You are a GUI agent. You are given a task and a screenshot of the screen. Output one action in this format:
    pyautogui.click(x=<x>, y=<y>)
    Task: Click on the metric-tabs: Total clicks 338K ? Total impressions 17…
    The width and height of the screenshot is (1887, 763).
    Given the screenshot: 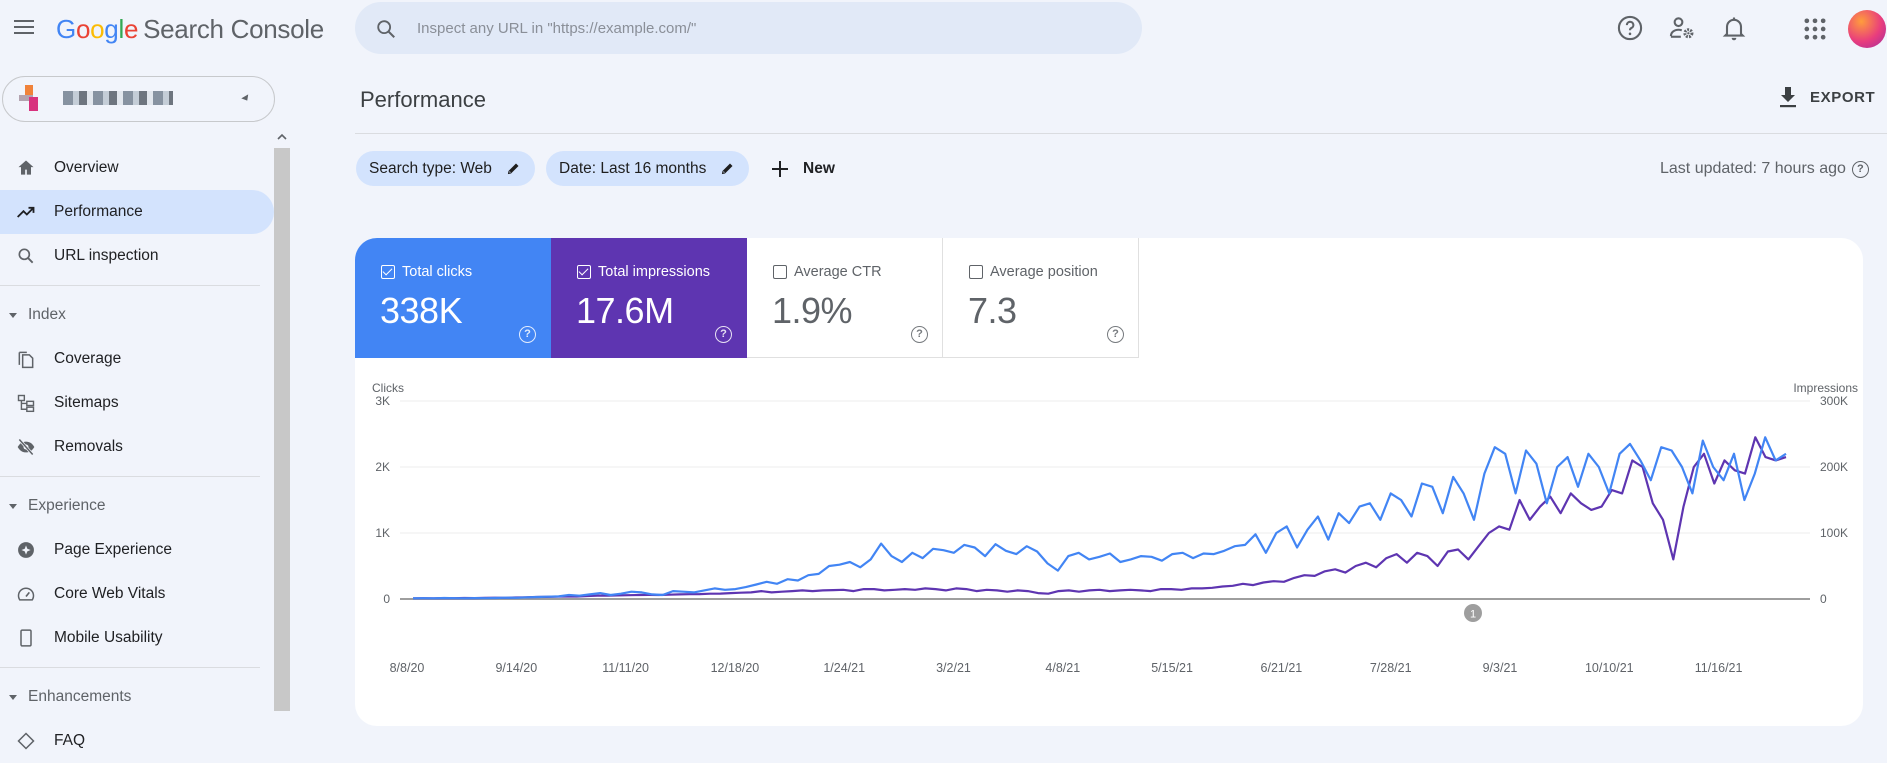 What is the action you would take?
    pyautogui.click(x=747, y=298)
    